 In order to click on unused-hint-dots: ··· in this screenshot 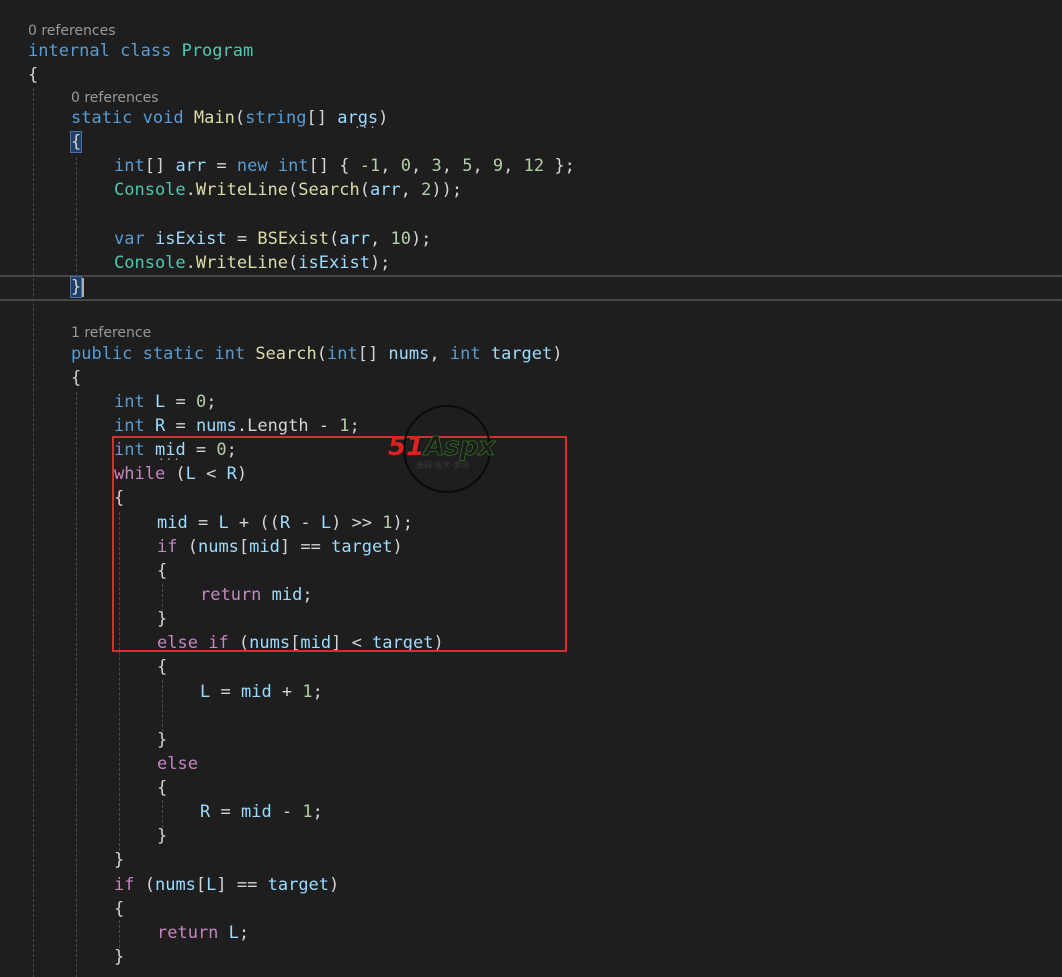, I will do `click(365, 127)`.